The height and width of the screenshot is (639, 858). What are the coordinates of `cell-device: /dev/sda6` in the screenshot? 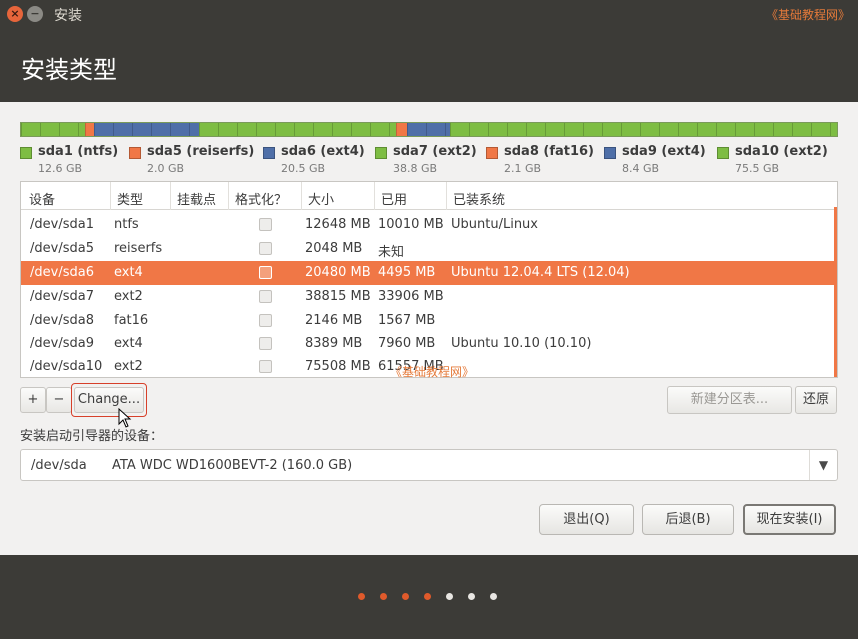 It's located at (62, 272).